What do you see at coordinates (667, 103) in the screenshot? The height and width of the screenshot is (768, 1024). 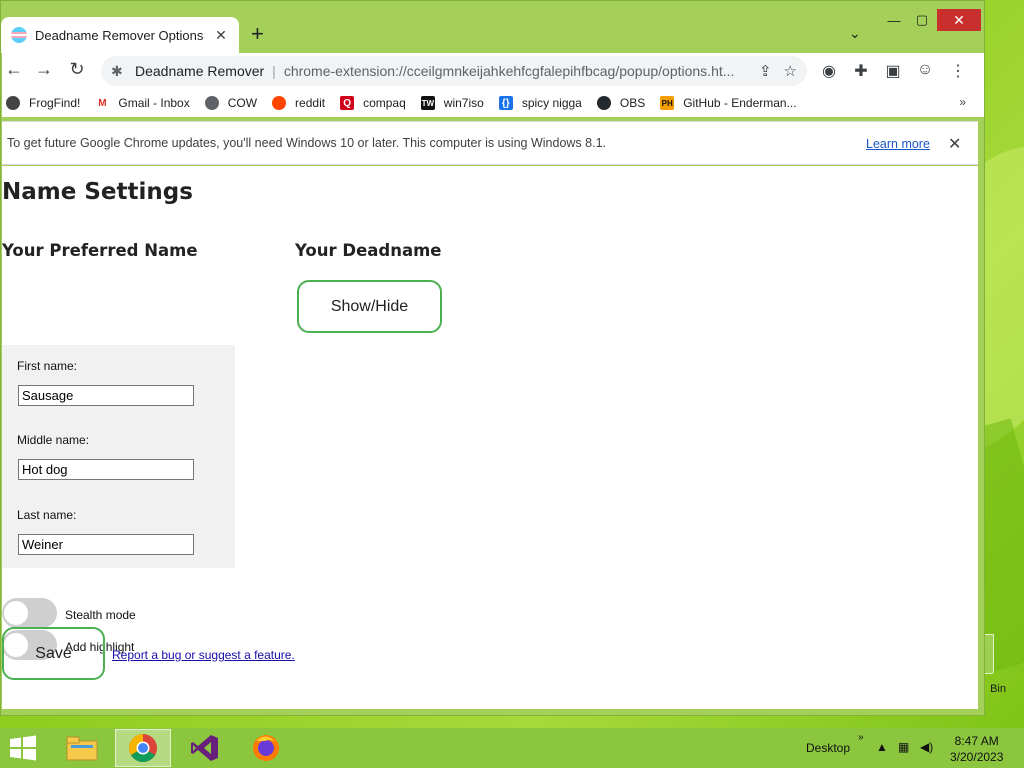 I see `ph-icon: PH` at bounding box center [667, 103].